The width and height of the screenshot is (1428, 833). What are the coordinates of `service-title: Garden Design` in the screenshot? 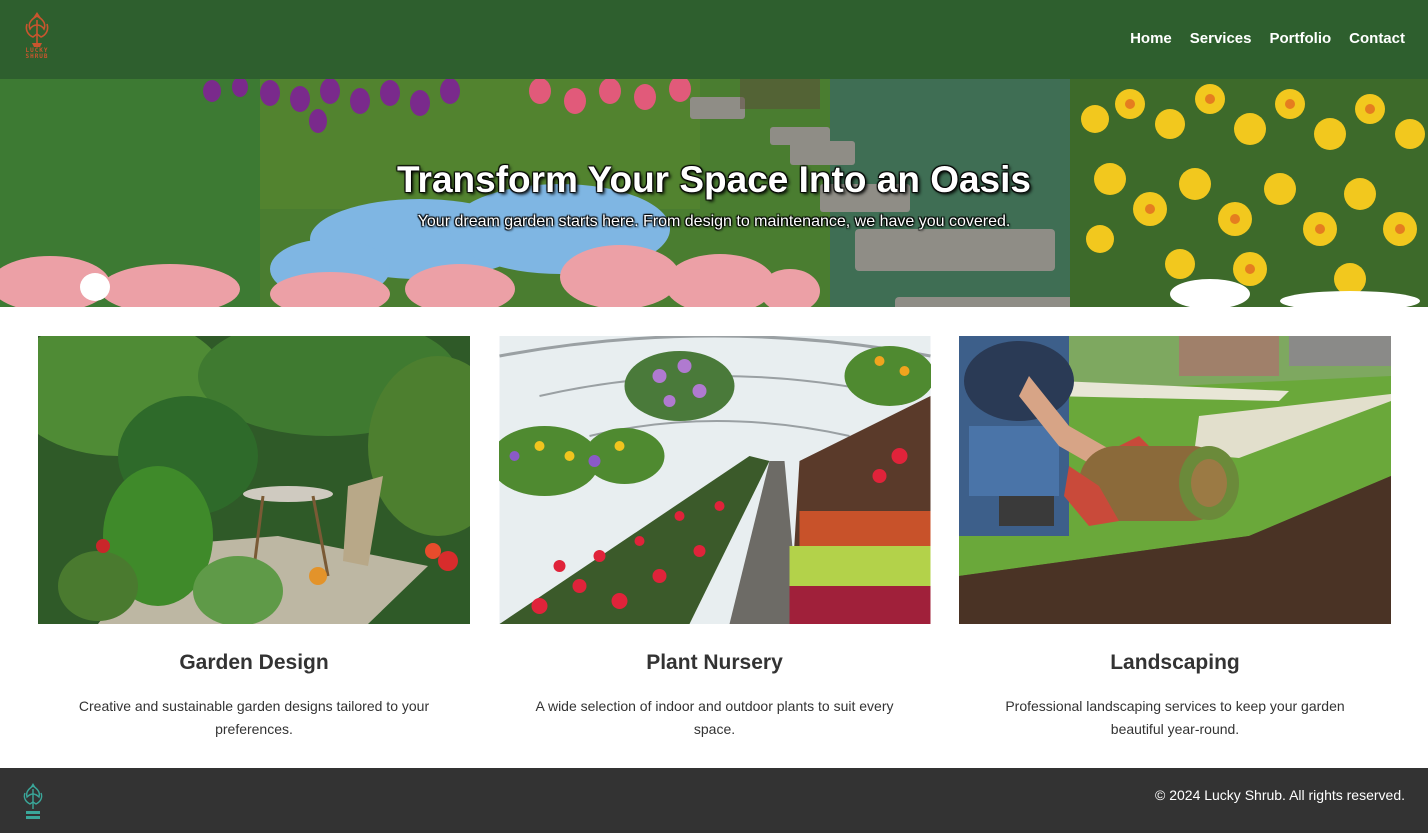 It's located at (254, 662).